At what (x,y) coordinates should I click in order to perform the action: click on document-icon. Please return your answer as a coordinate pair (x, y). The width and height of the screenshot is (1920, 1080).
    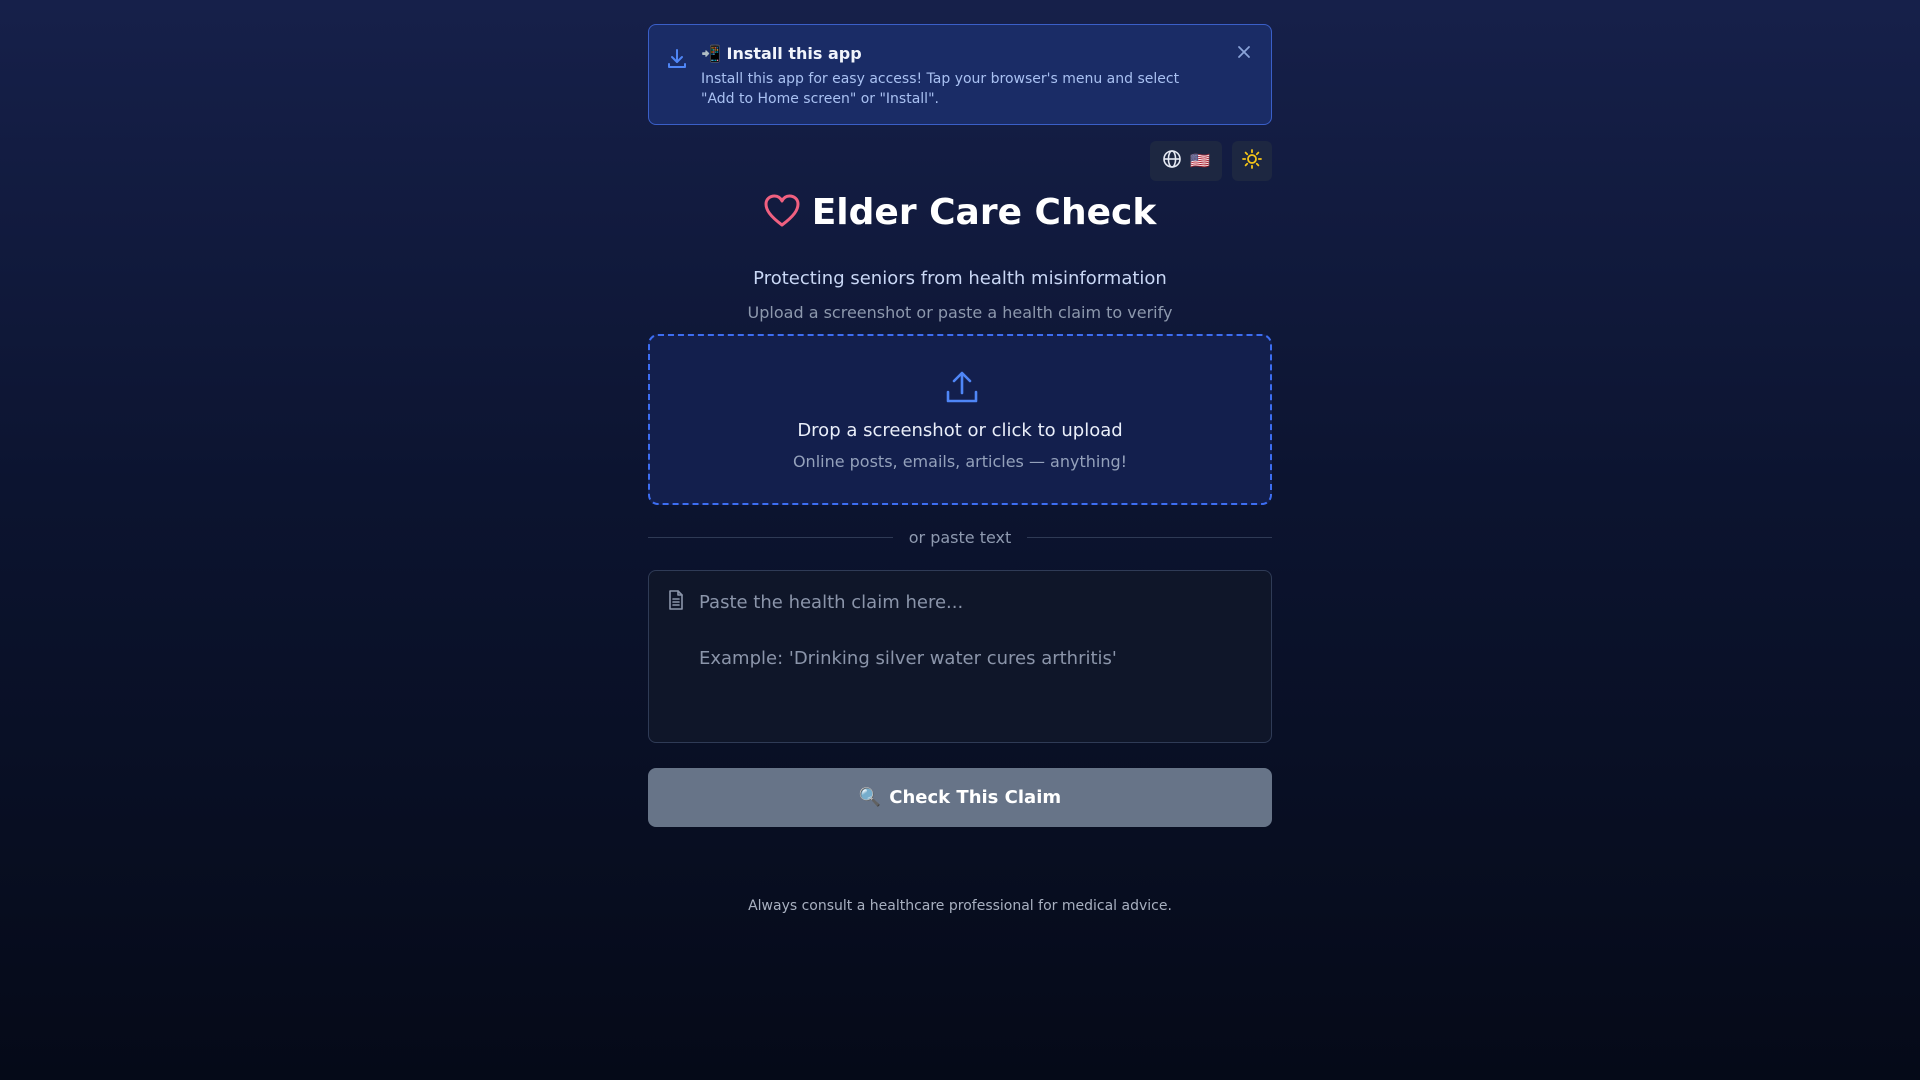
    Looking at the image, I should click on (676, 600).